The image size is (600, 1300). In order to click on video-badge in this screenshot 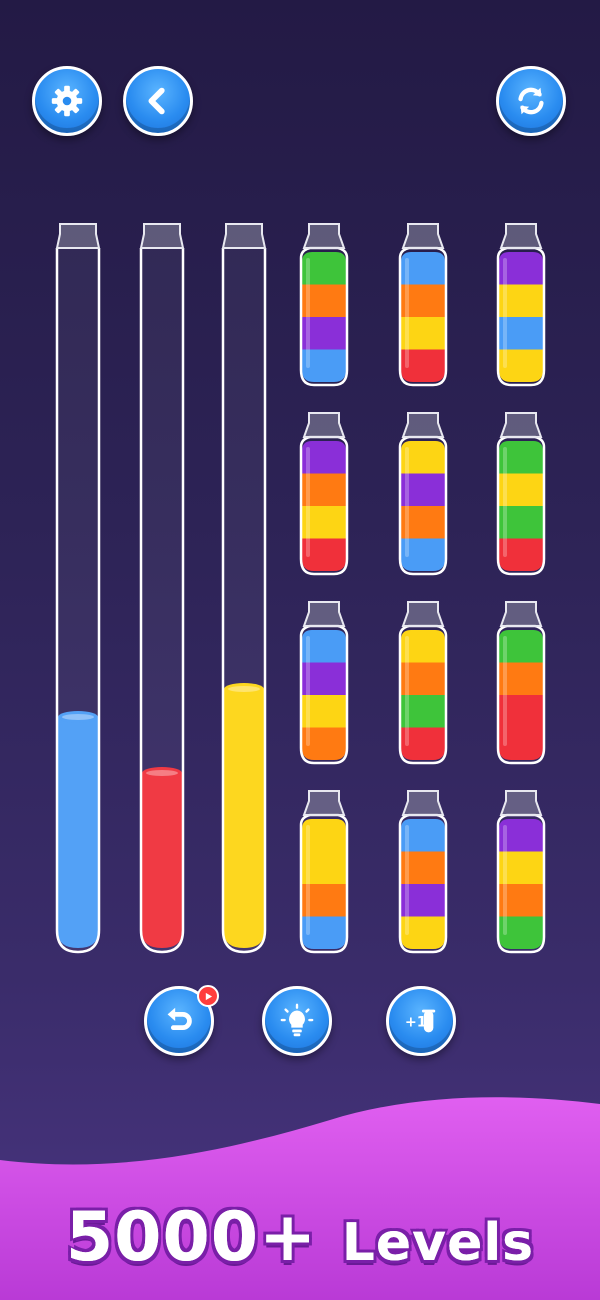, I will do `click(208, 996)`.